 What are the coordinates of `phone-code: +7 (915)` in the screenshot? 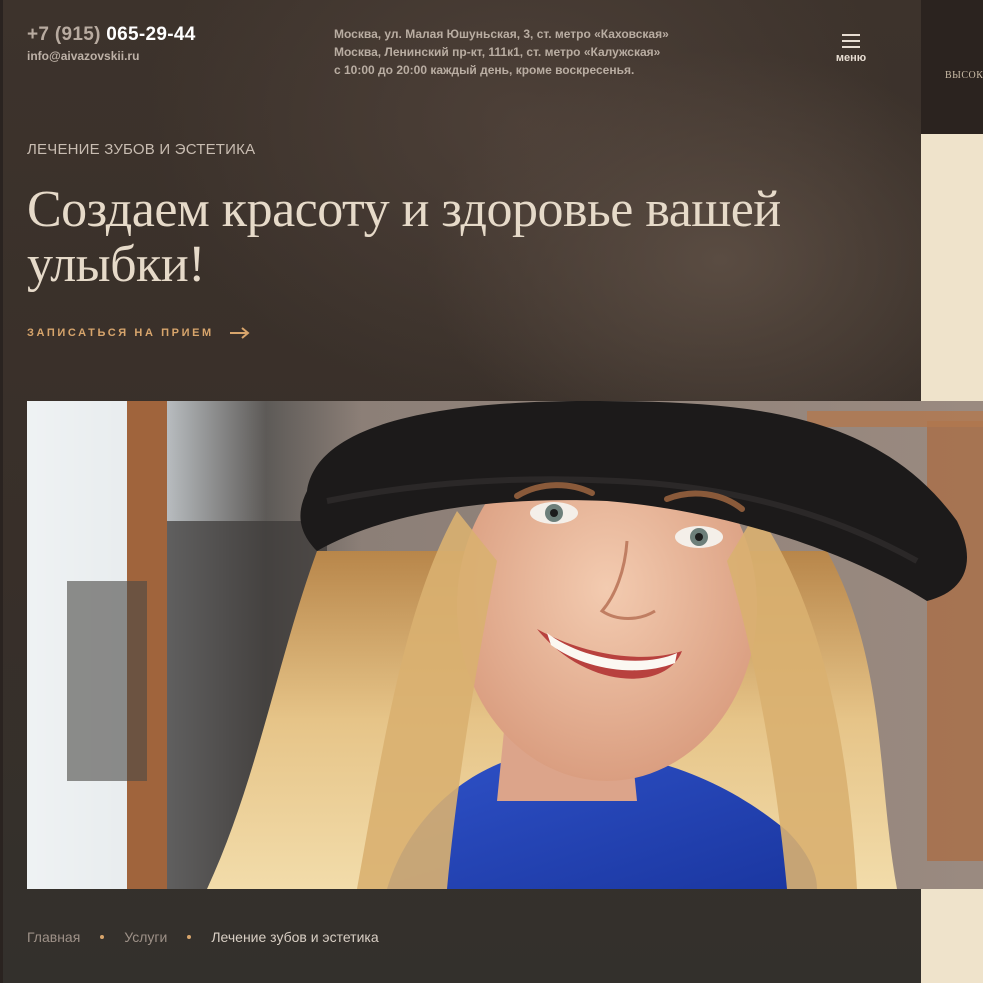 It's located at (64, 34).